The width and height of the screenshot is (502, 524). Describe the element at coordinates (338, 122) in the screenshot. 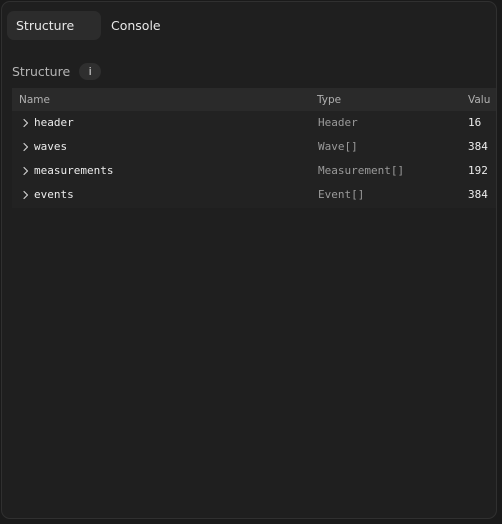

I see `row-type: Header` at that location.